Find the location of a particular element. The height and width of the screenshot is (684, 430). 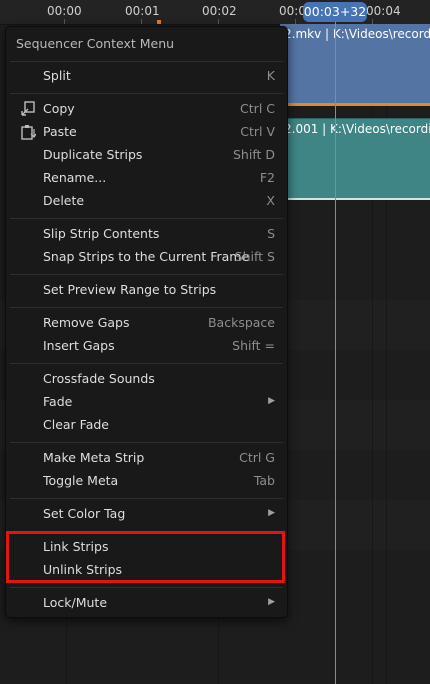

menu-item-duplicate-strips: Duplicate Strips Shift D is located at coordinates (146, 155).